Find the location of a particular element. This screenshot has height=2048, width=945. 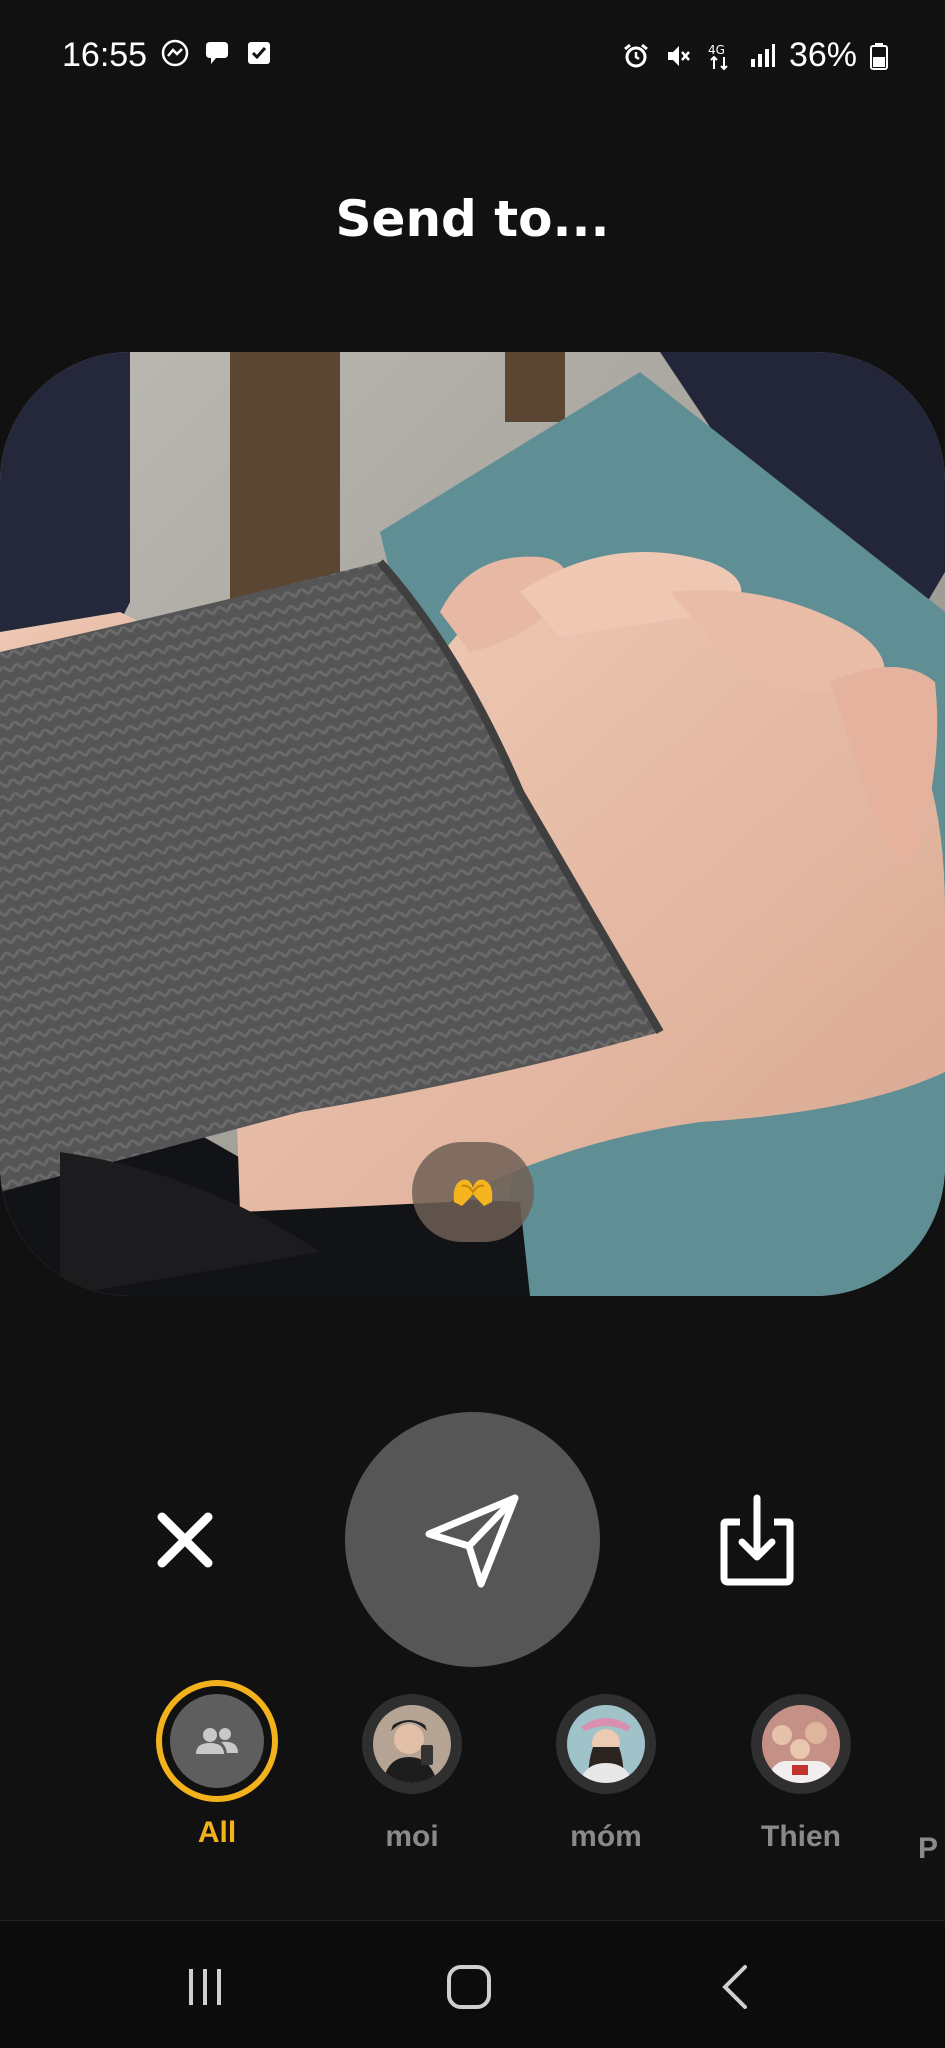

recipient-list: All moi móm Thien is located at coordinates (472, 1780).